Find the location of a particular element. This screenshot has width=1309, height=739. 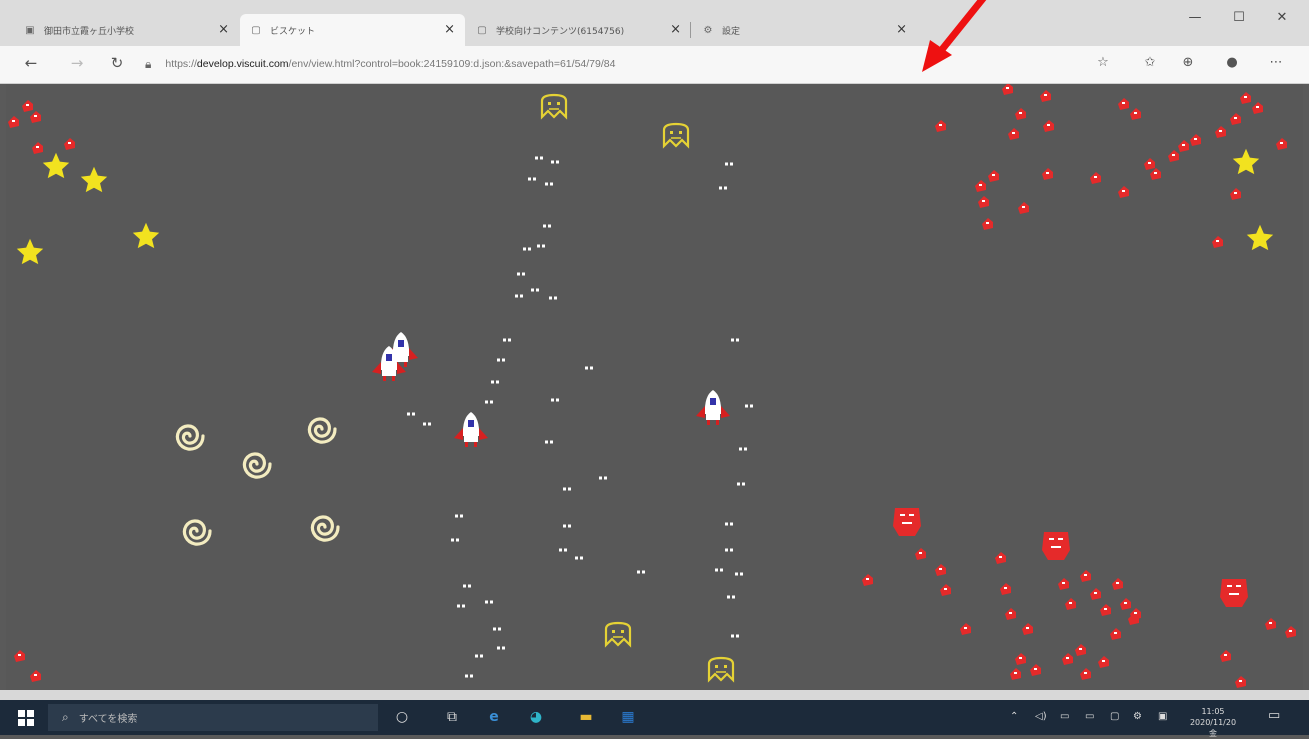

status-strip is located at coordinates (654, 695).